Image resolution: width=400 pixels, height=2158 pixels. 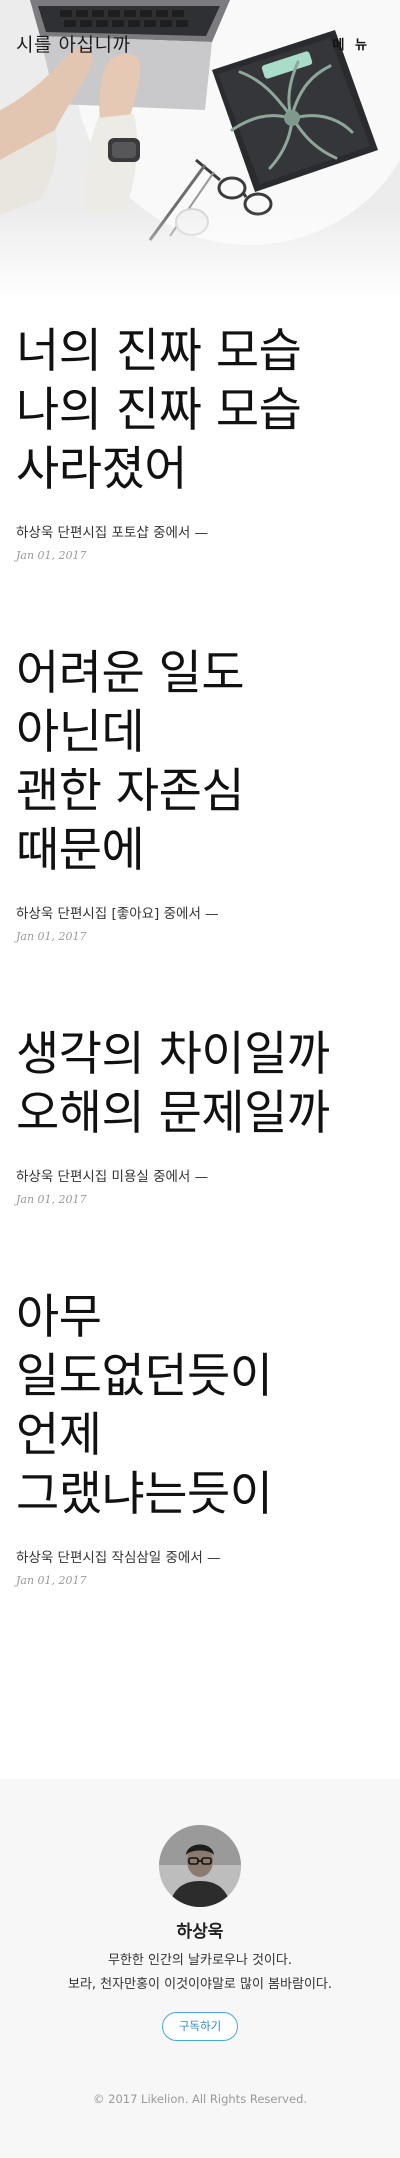 What do you see at coordinates (112, 533) in the screenshot?
I see `post-source: 하상욱 단편시집 포토샵 중에서 —` at bounding box center [112, 533].